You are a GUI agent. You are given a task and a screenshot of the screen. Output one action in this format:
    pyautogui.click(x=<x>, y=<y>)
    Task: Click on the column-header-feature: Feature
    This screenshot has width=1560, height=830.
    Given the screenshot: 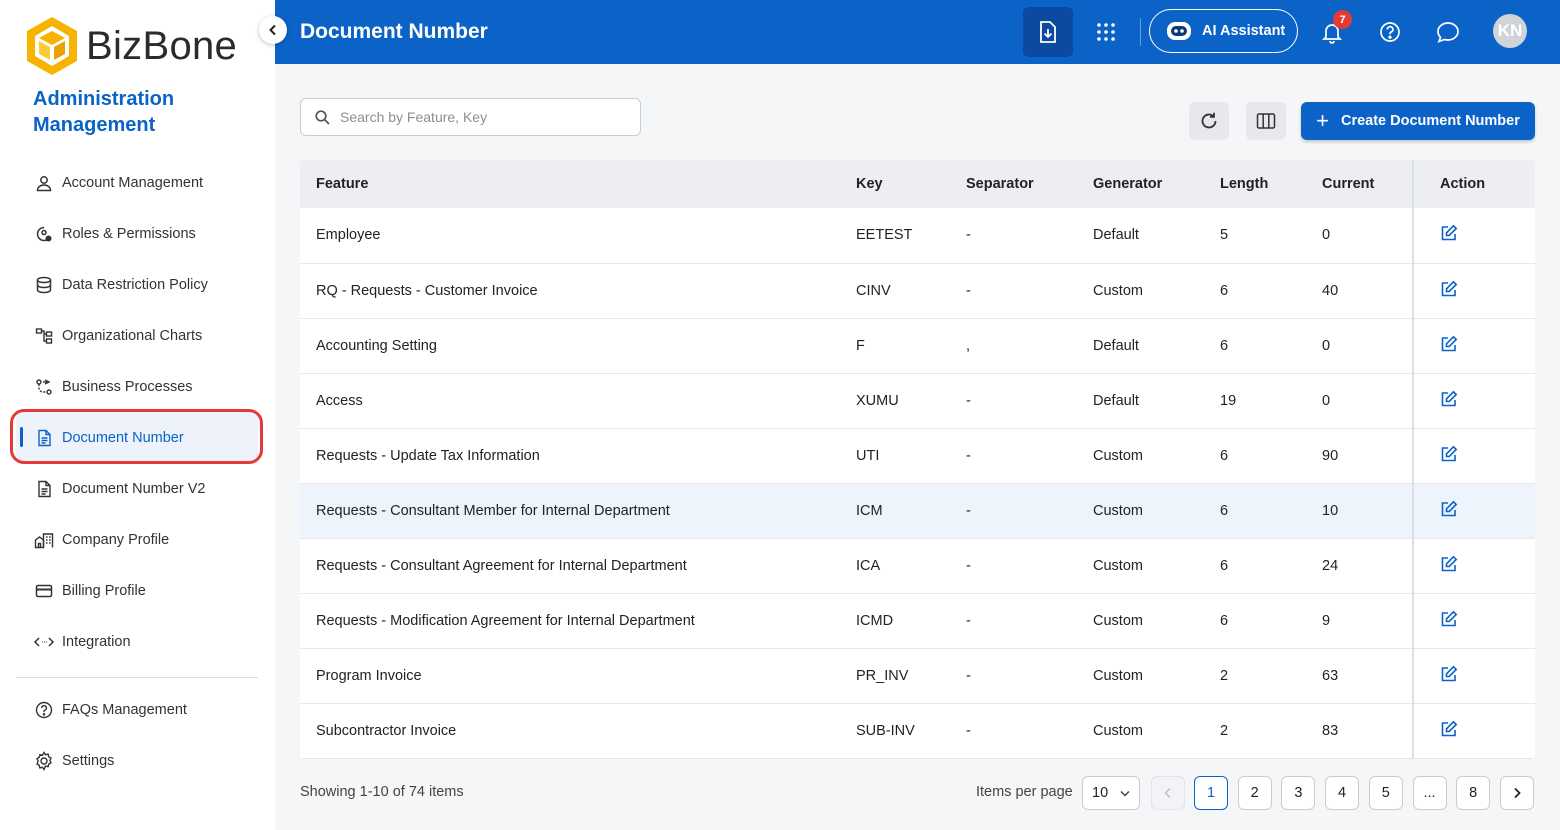 What is the action you would take?
    pyautogui.click(x=570, y=184)
    